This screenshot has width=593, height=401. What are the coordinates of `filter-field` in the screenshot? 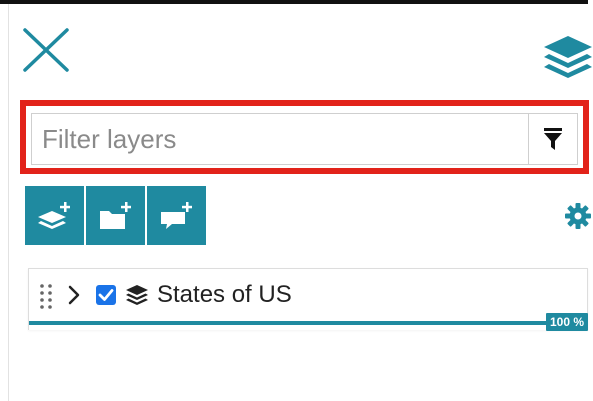 It's located at (304, 139).